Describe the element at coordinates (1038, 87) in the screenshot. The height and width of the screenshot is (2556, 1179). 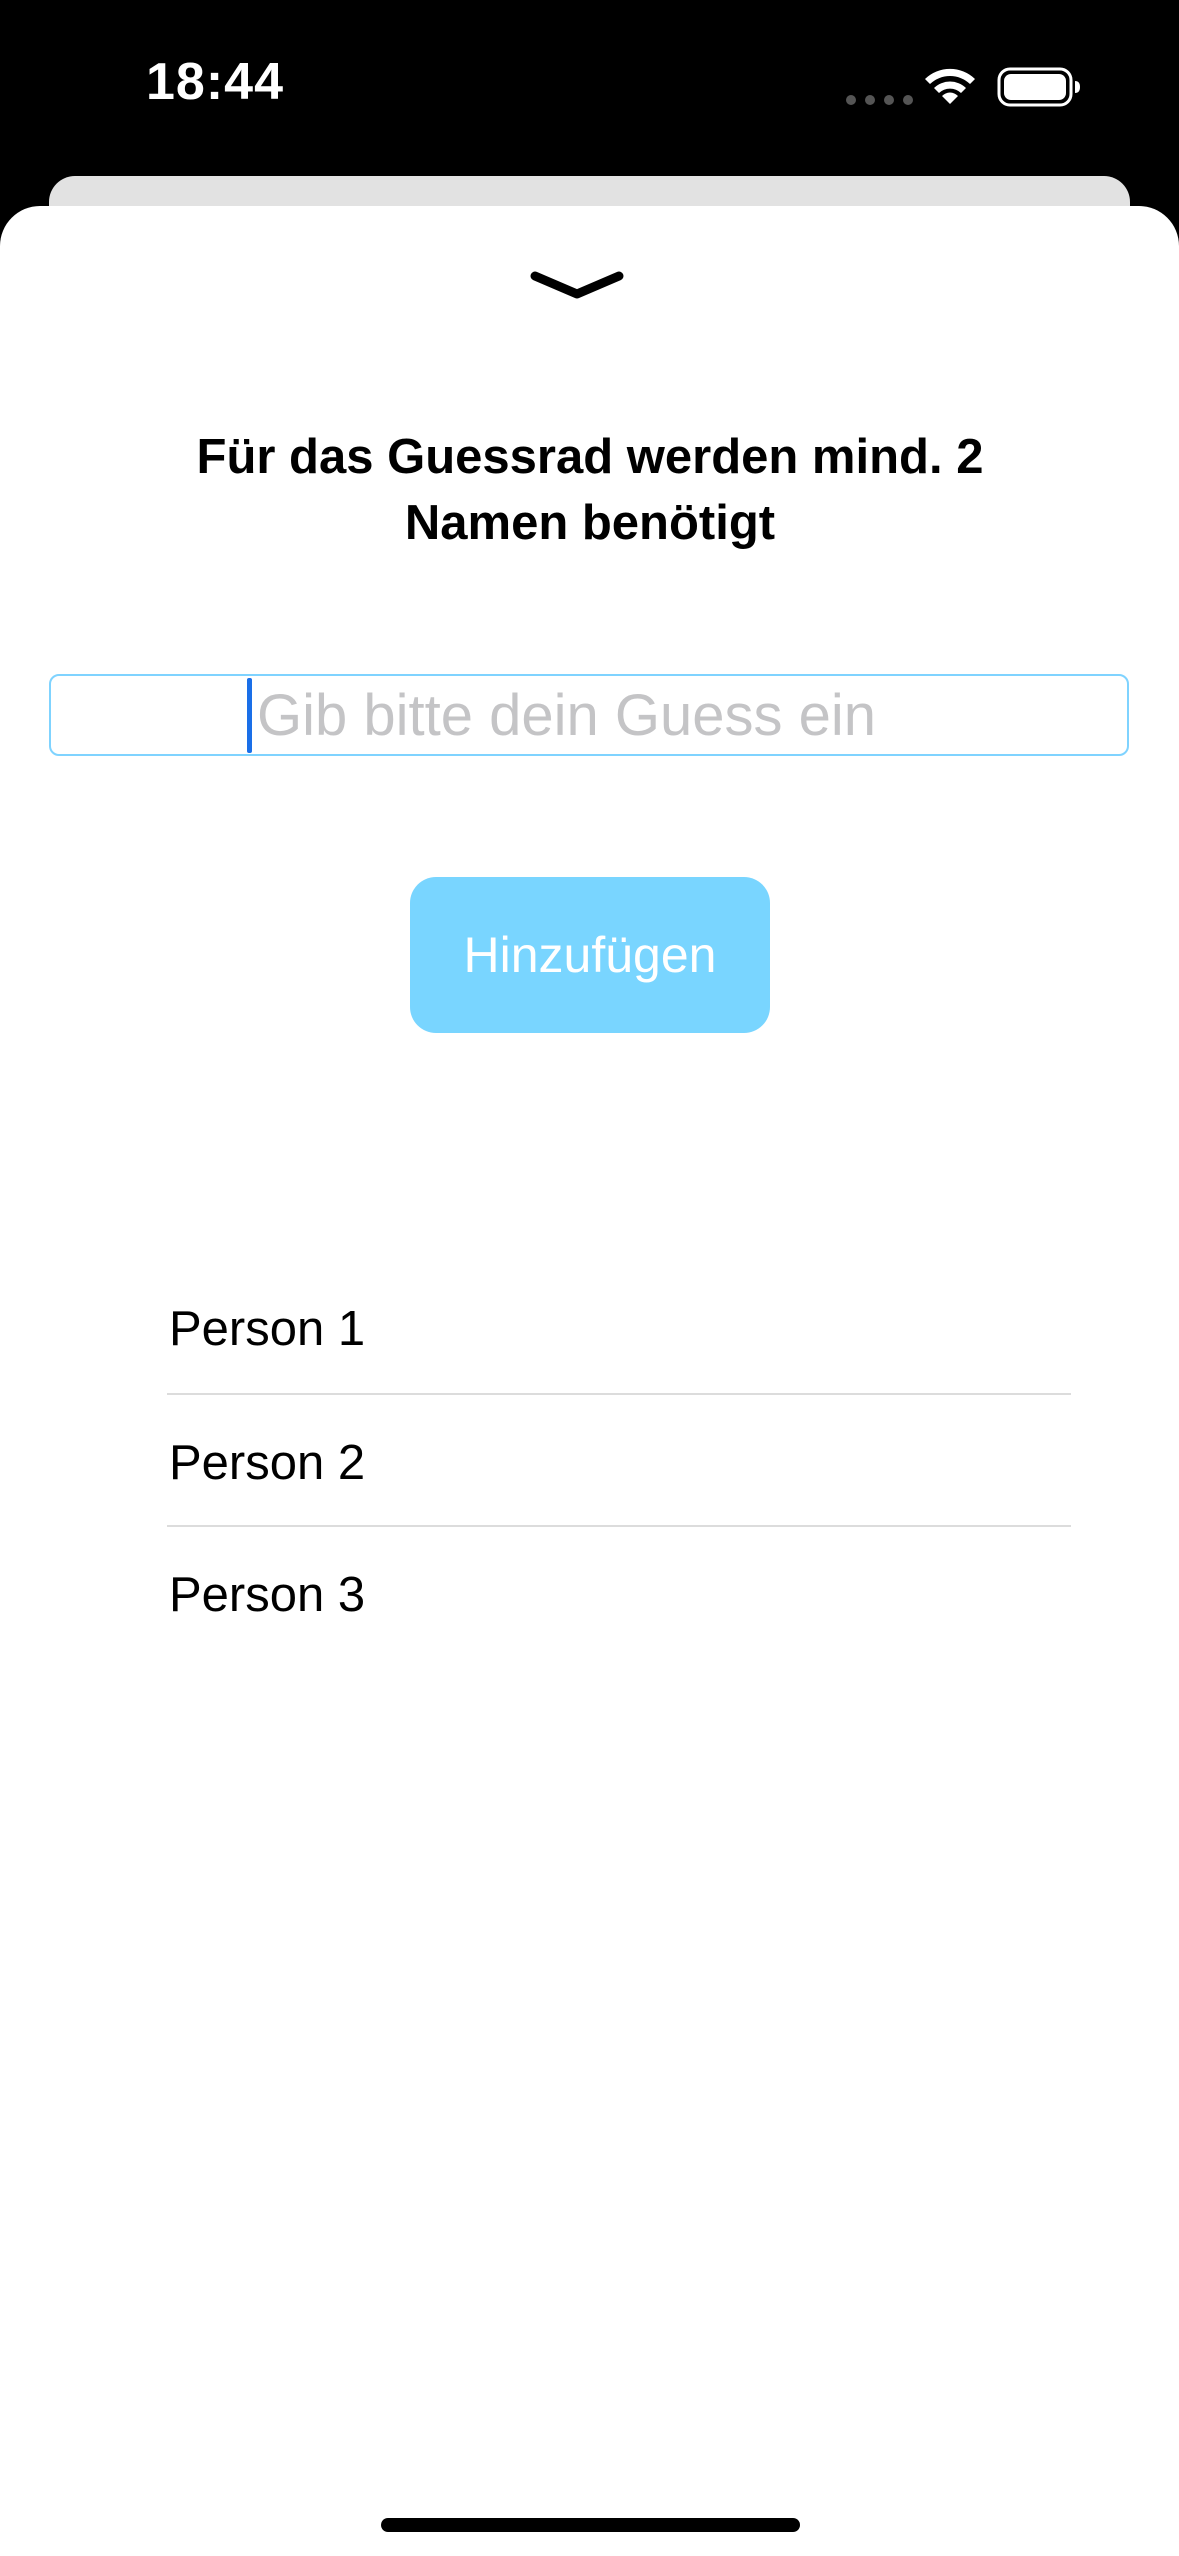
I see `battery-icon` at that location.